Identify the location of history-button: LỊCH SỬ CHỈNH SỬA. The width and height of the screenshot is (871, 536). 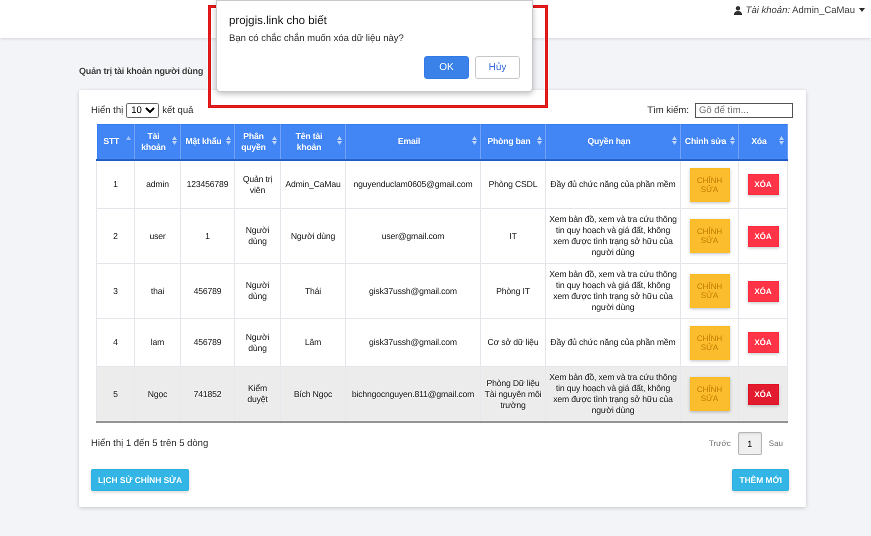
(140, 480).